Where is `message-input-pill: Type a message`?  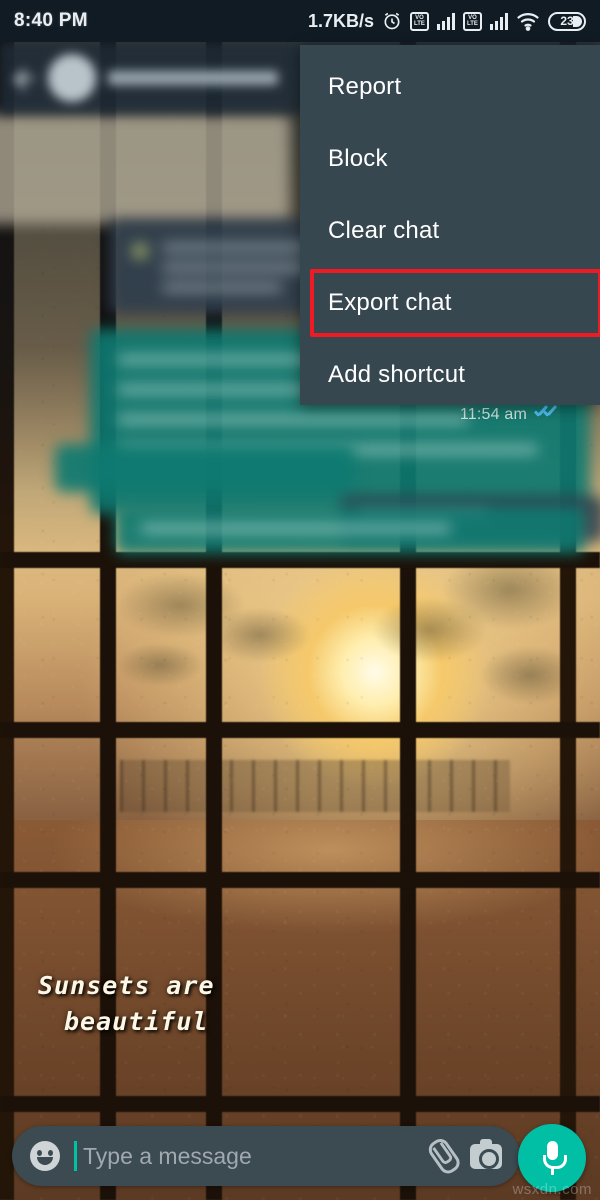
message-input-pill: Type a message is located at coordinates (266, 1156).